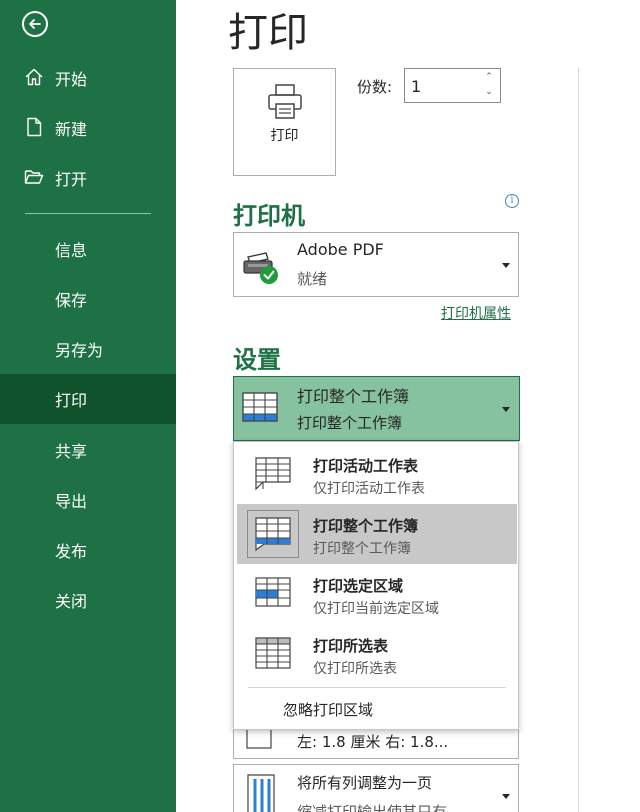  Describe the element at coordinates (34, 77) in the screenshot. I see `home-icon` at that location.